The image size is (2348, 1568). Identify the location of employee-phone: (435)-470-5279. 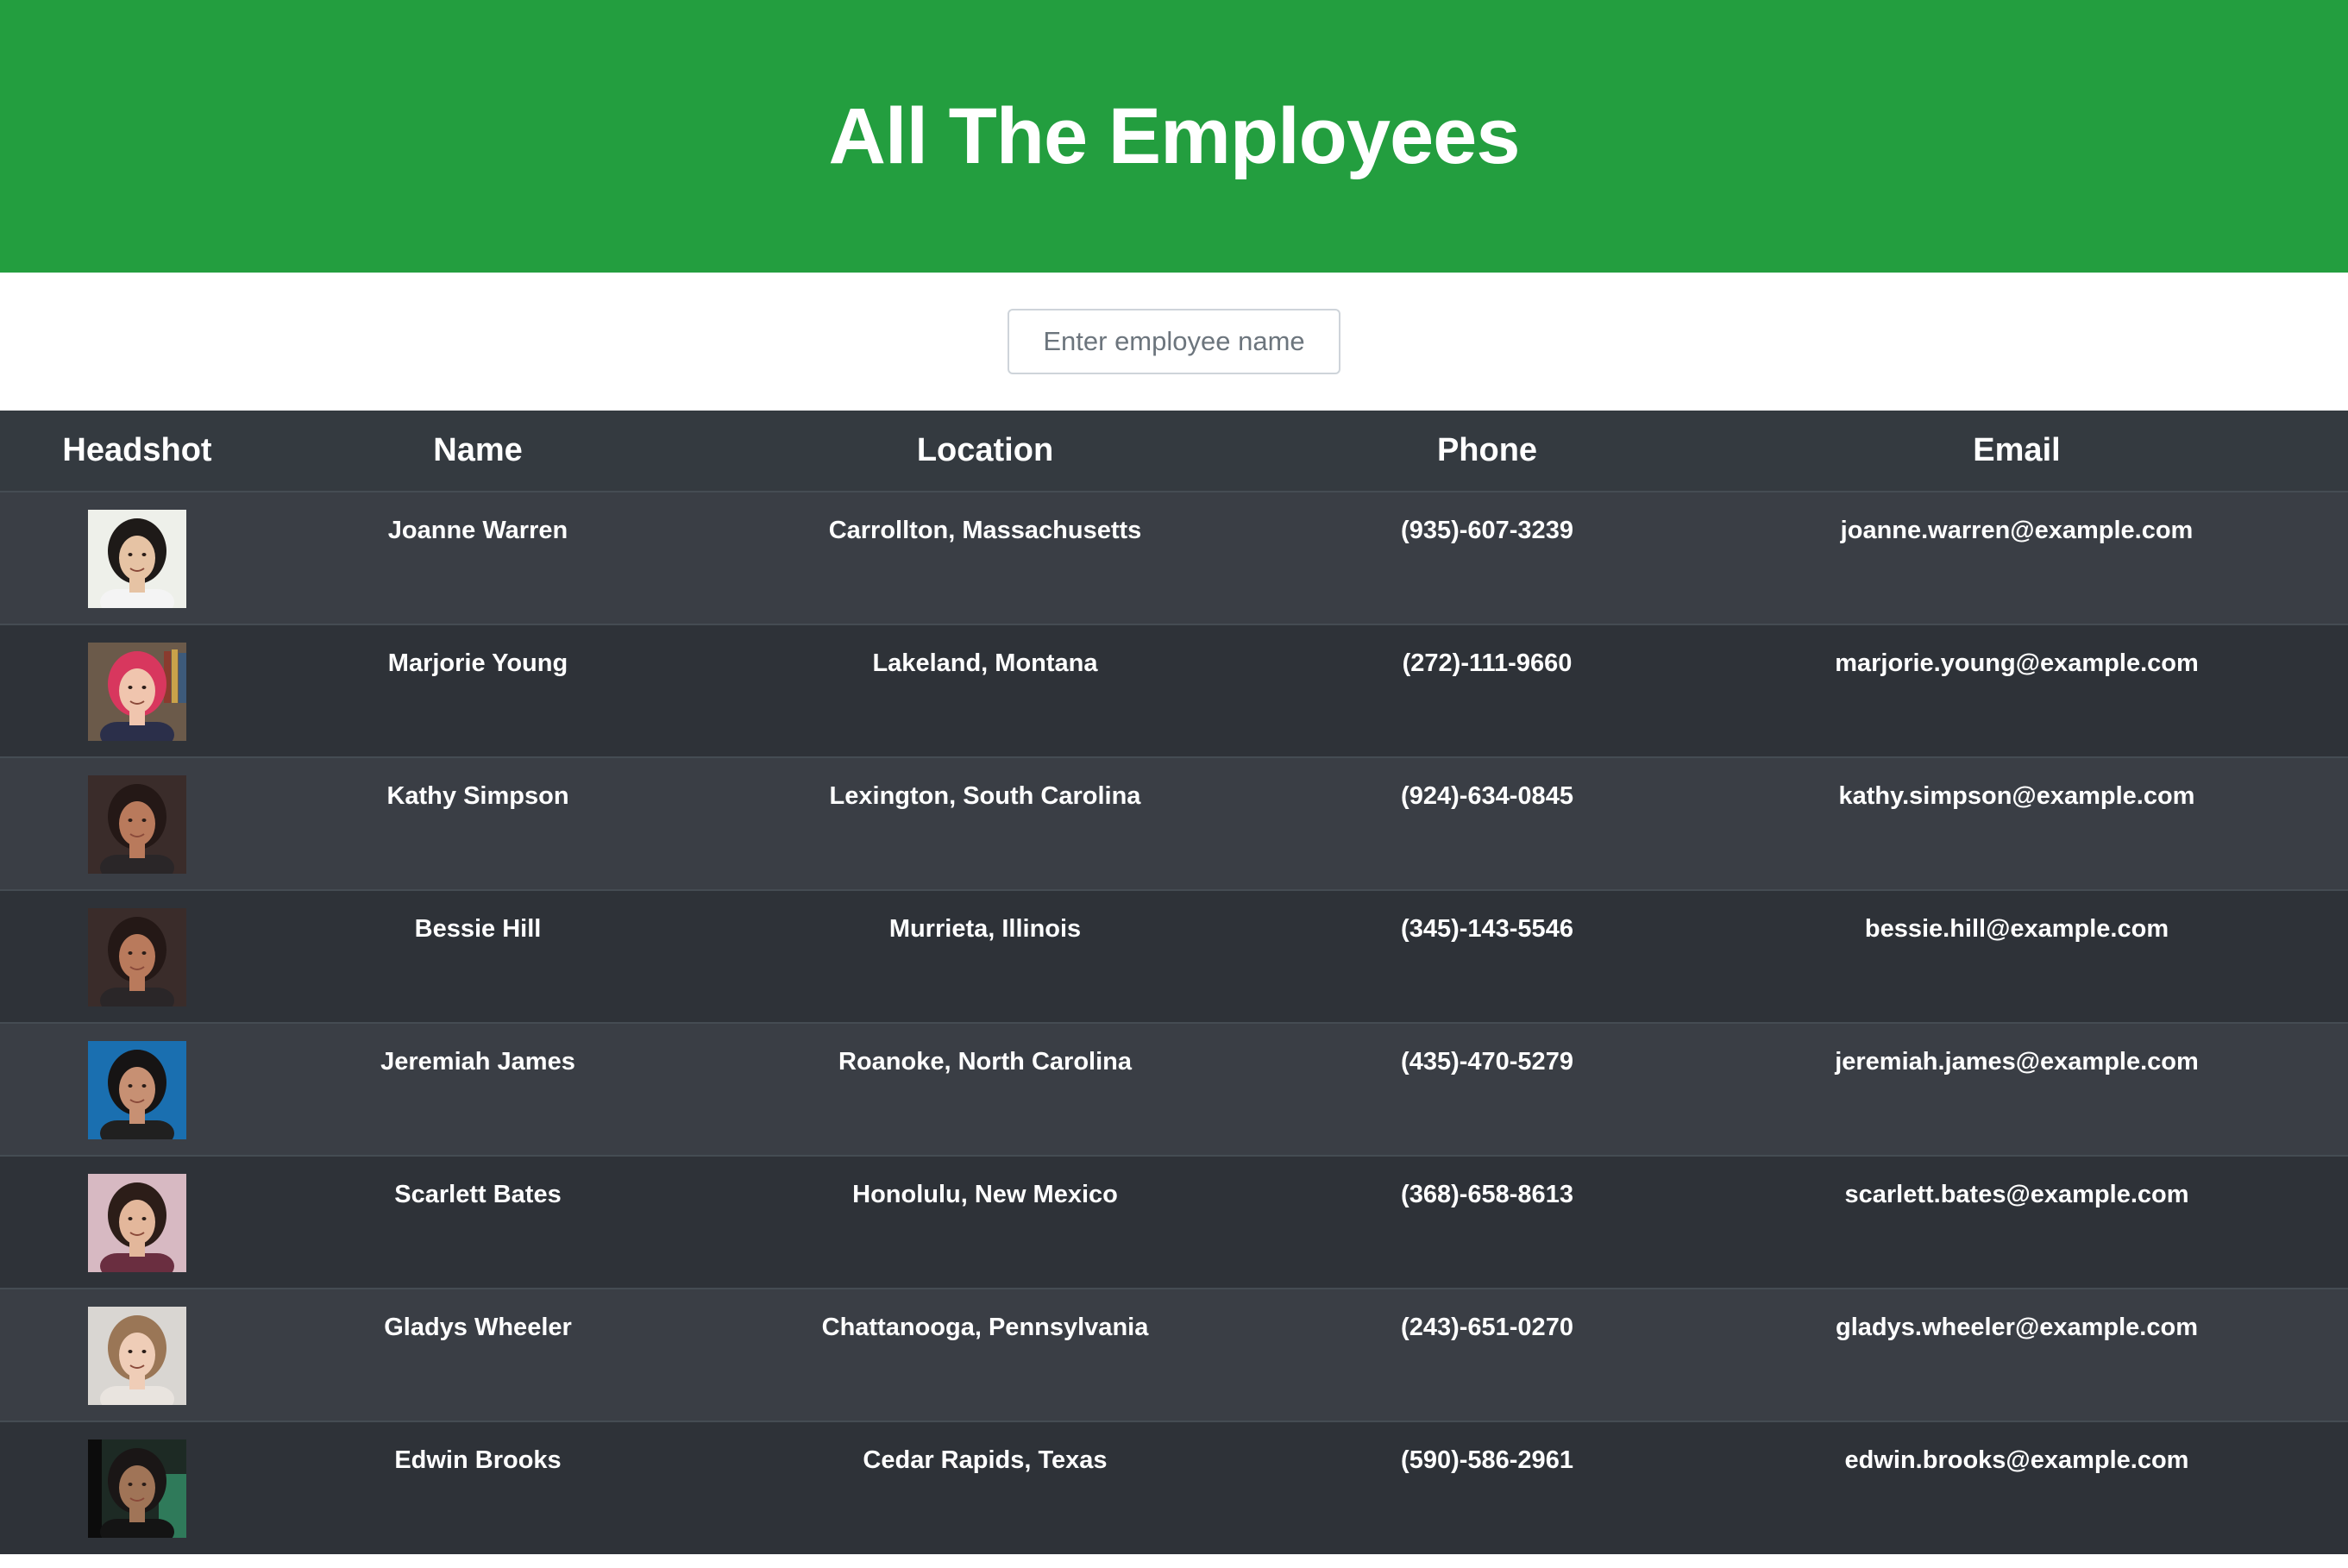
(1487, 1062).